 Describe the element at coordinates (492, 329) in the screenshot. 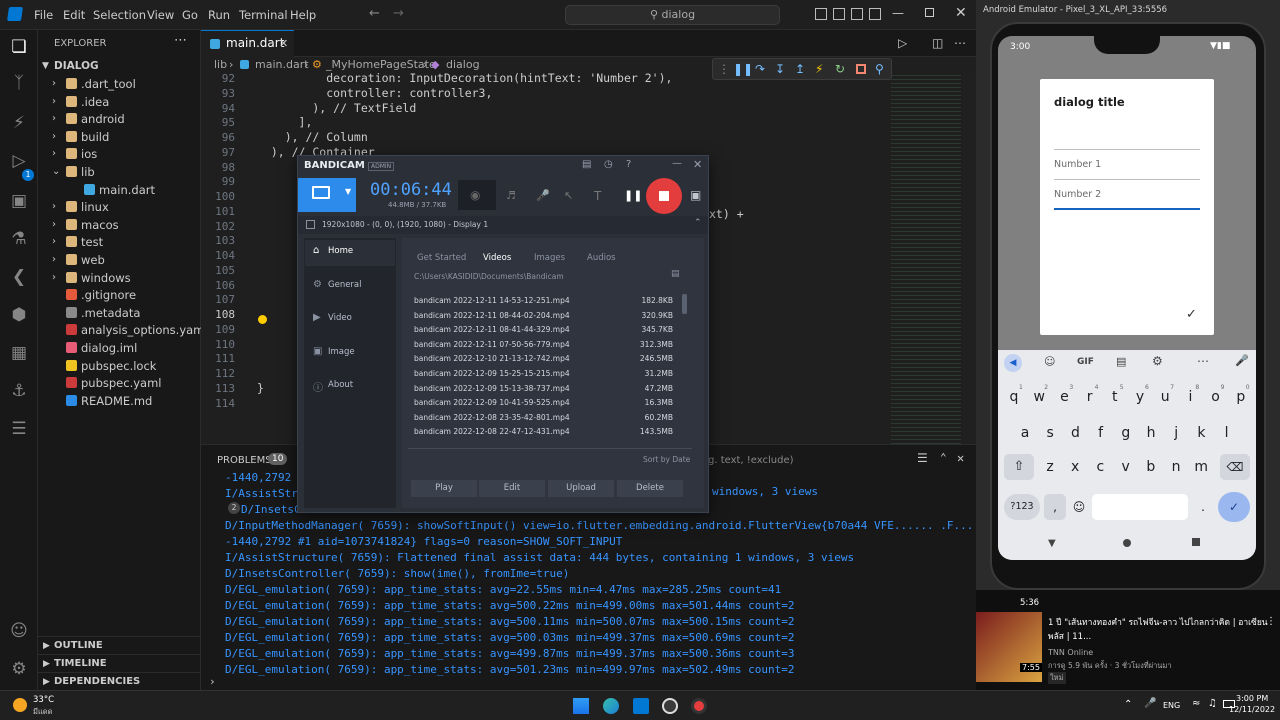

I see `file-name: bandicam 2022-12-11 08-41-44-329.mp4` at that location.